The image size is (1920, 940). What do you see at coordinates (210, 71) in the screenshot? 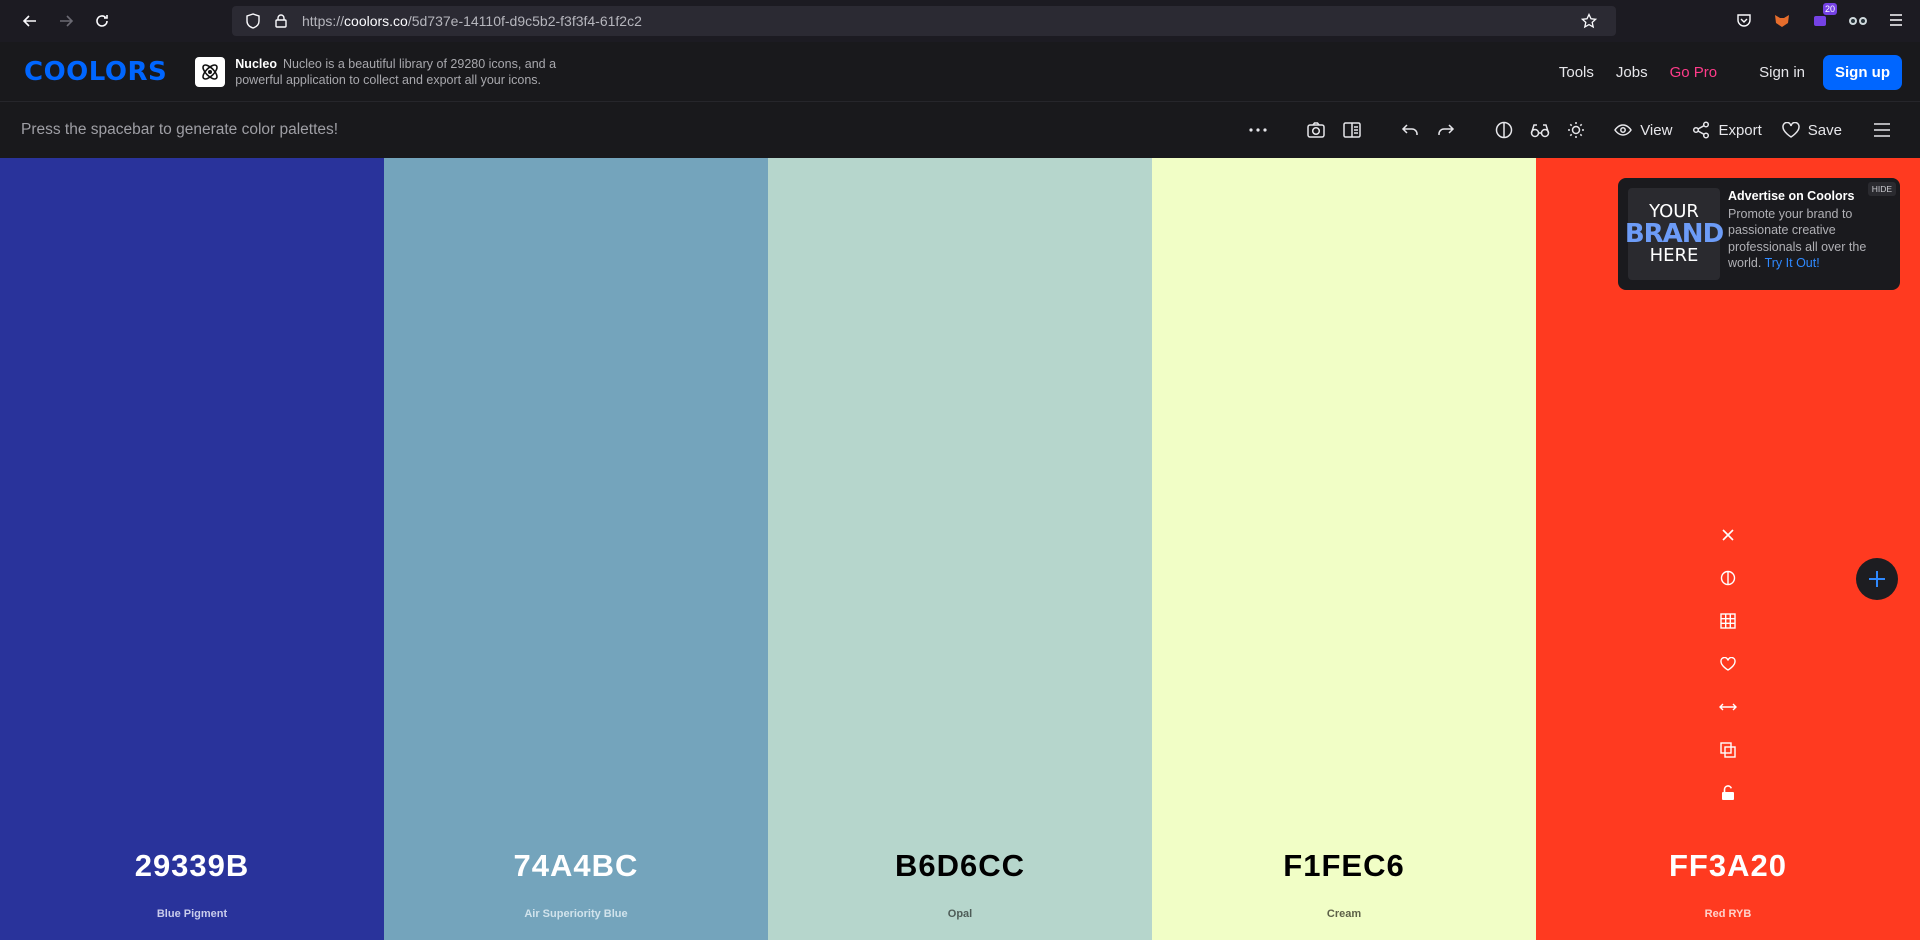
I see `nucleo-logo-icon` at bounding box center [210, 71].